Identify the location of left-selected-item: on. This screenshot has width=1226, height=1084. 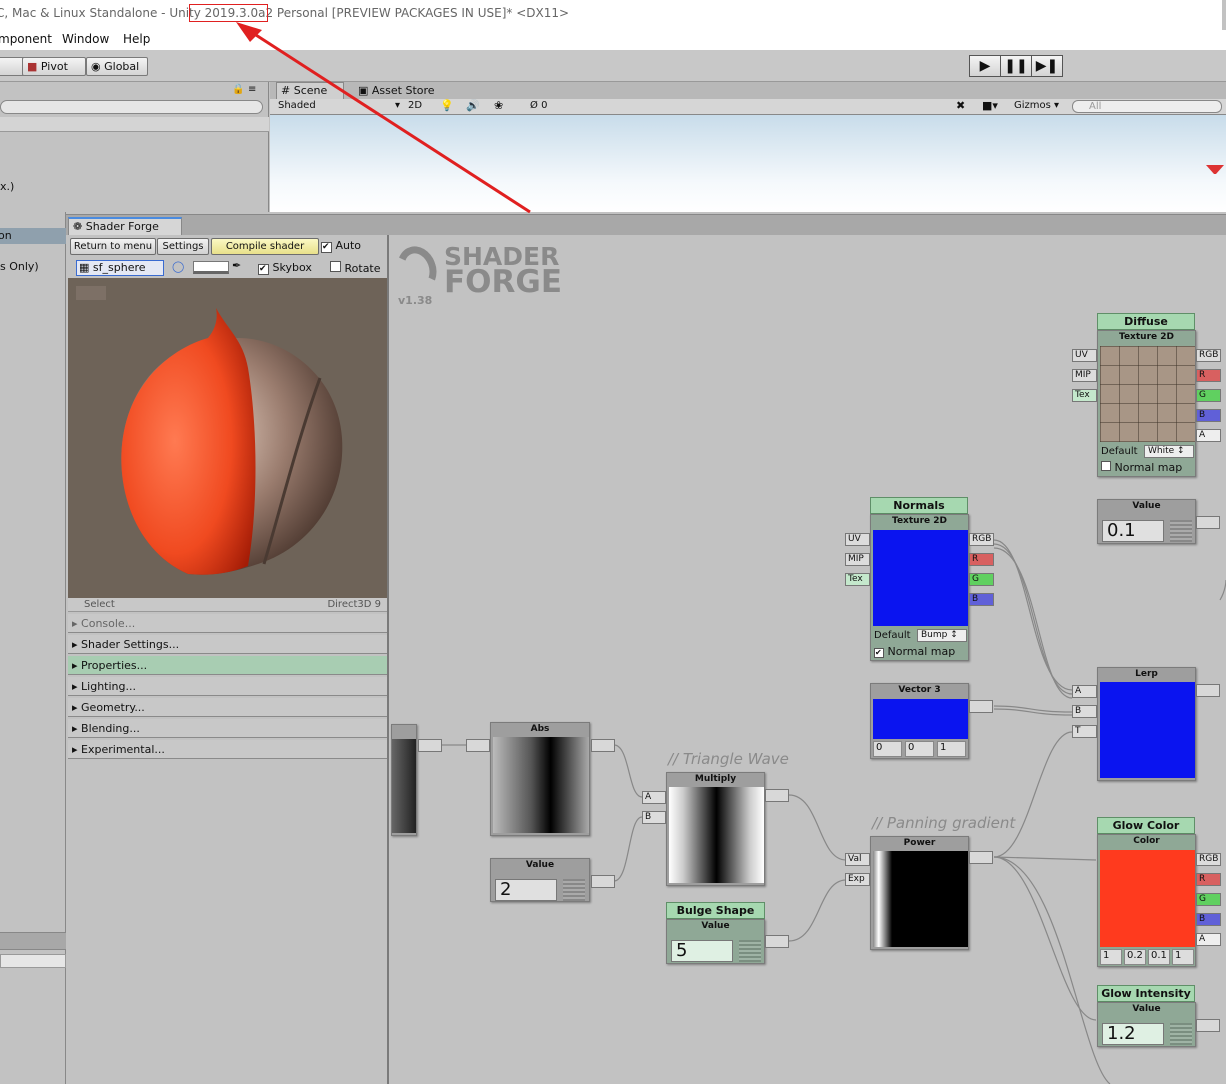
(33, 236).